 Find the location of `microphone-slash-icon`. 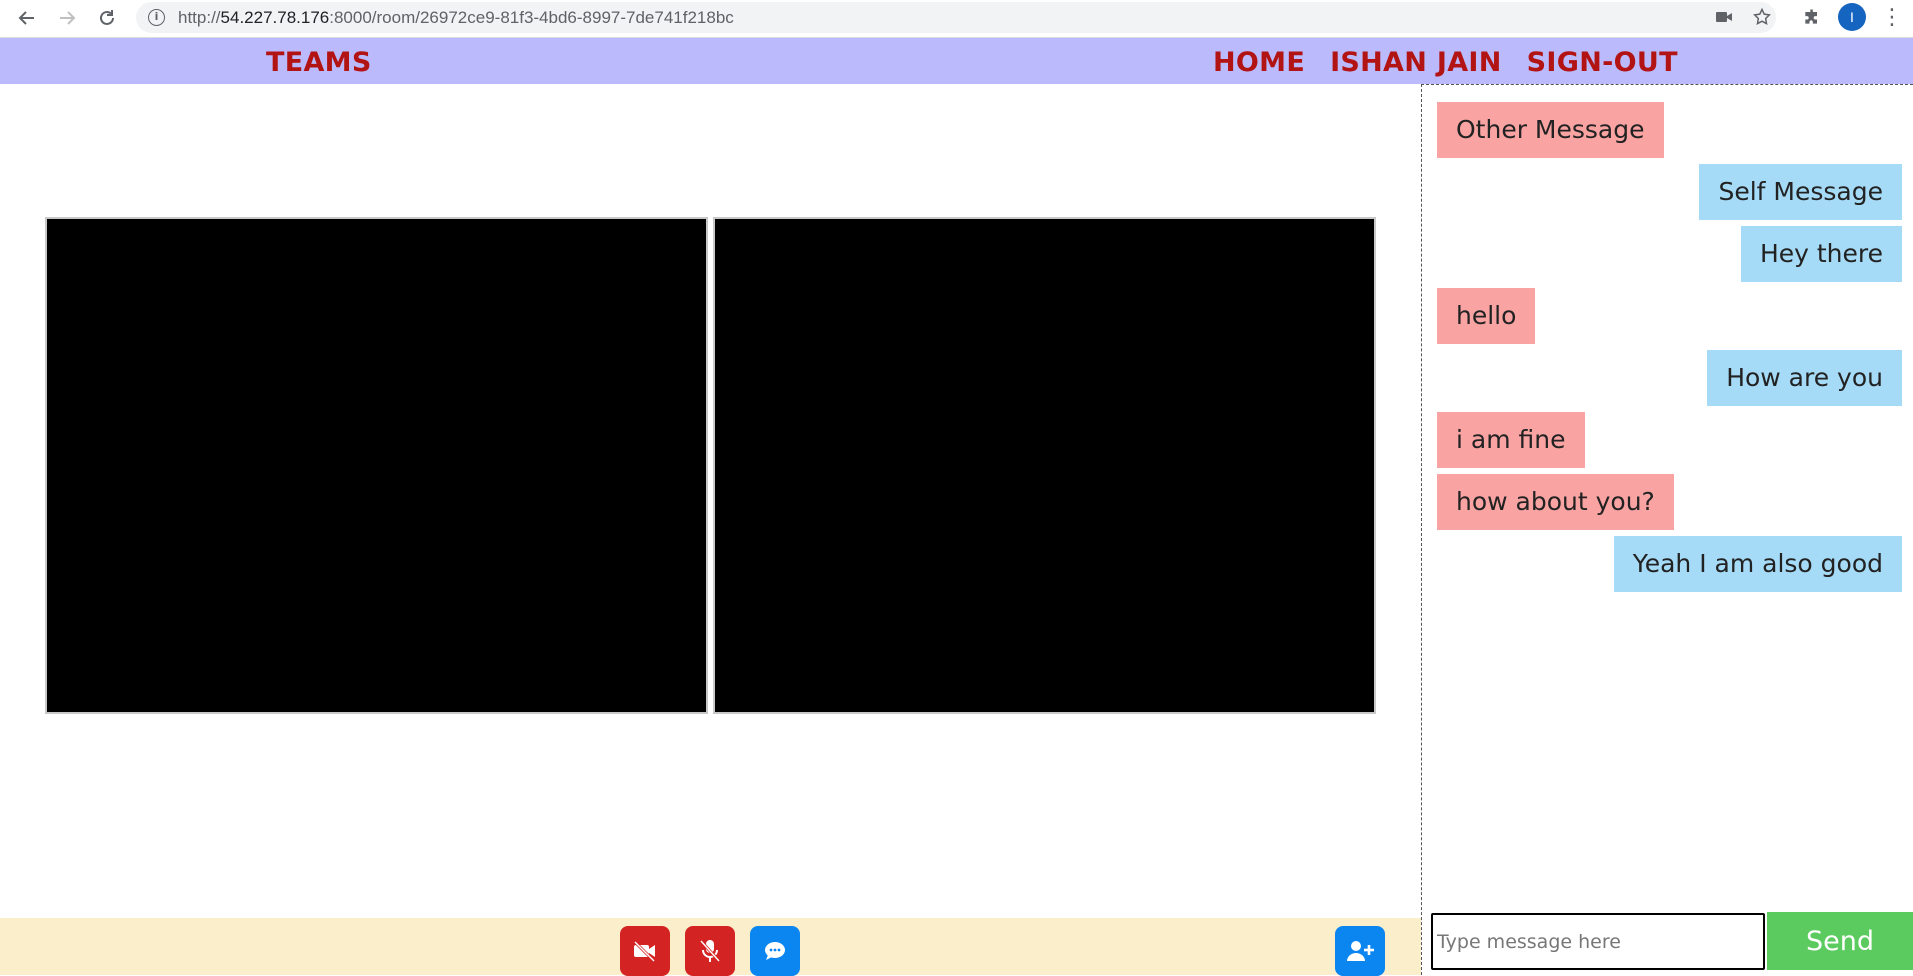

microphone-slash-icon is located at coordinates (710, 951).